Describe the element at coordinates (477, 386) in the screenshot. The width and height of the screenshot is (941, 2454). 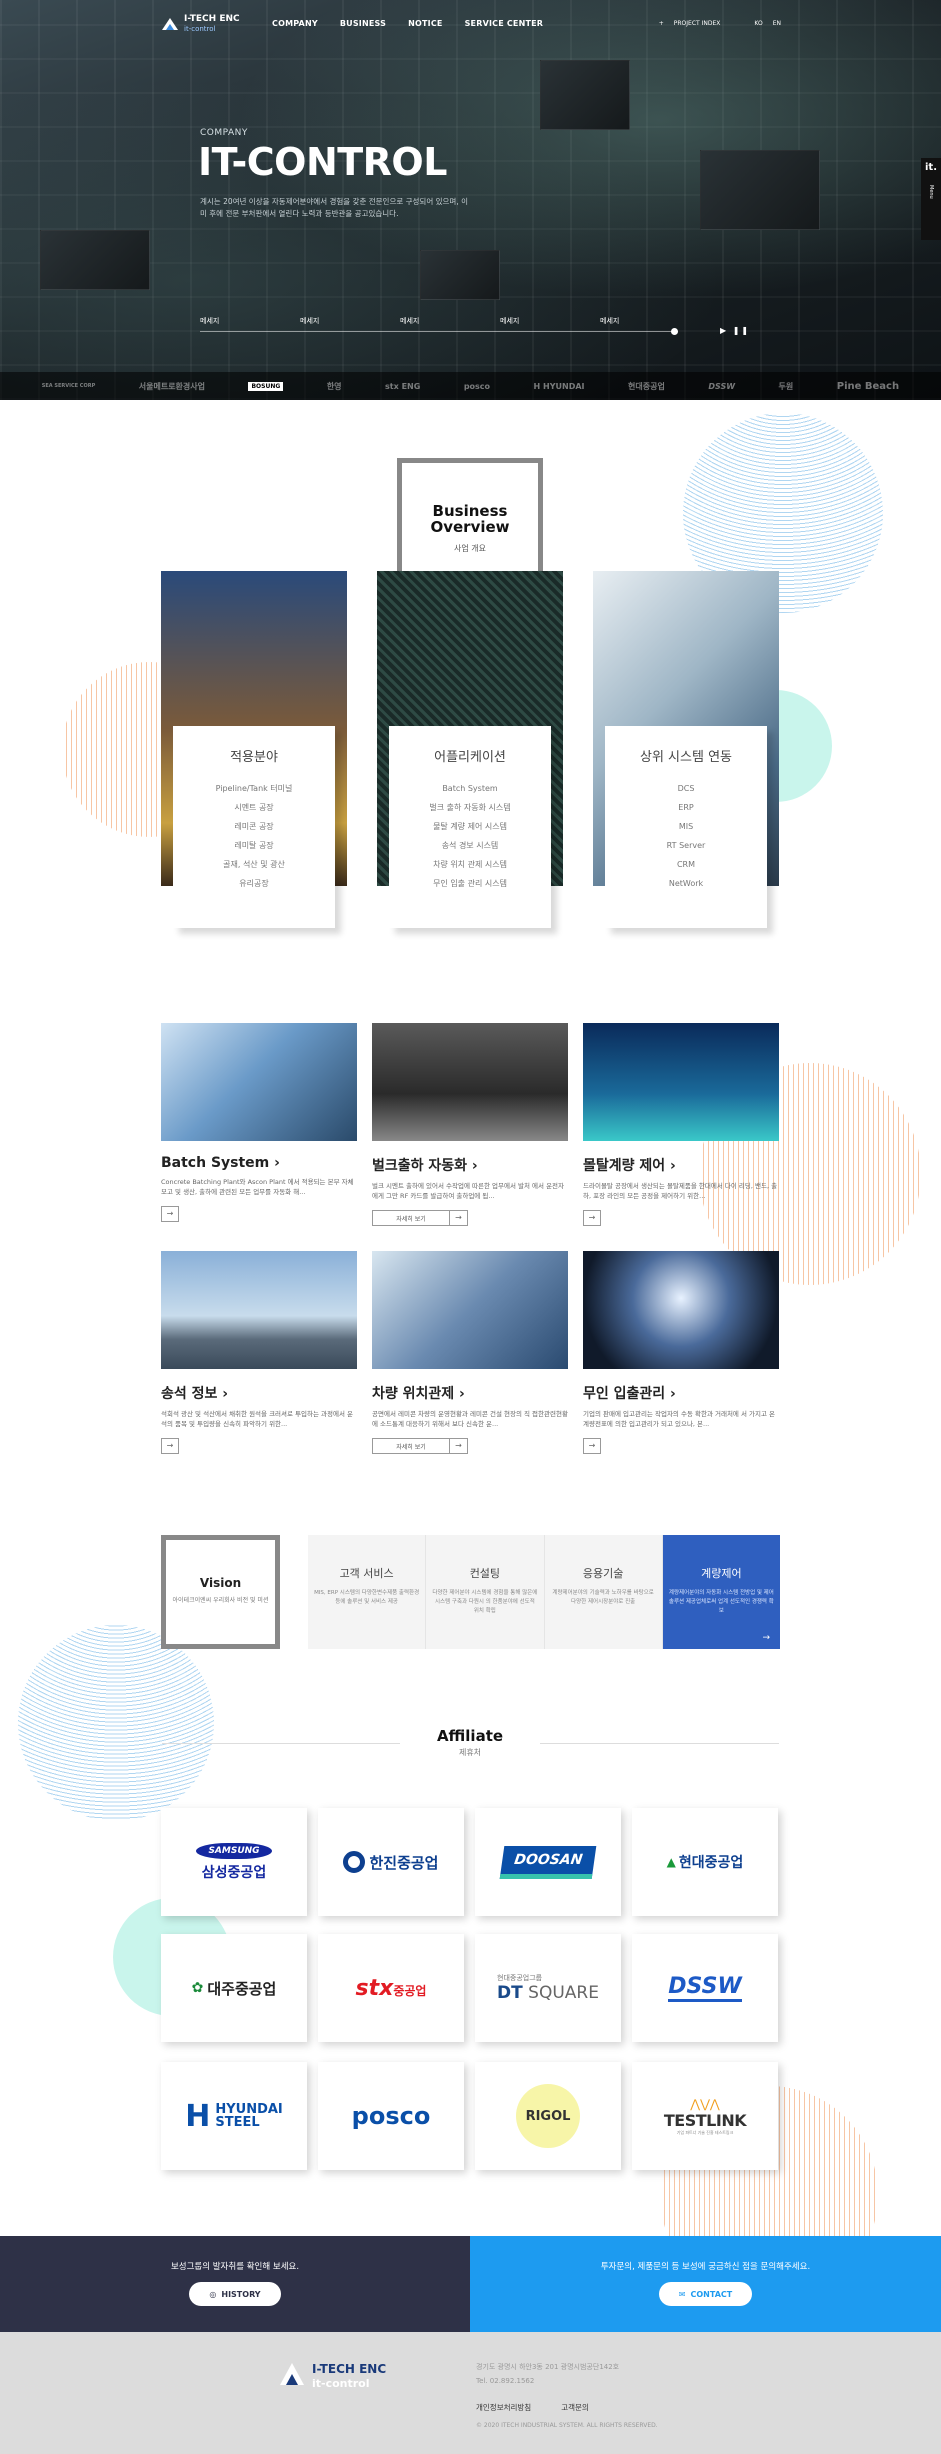
I see `partner-logo: posco` at that location.